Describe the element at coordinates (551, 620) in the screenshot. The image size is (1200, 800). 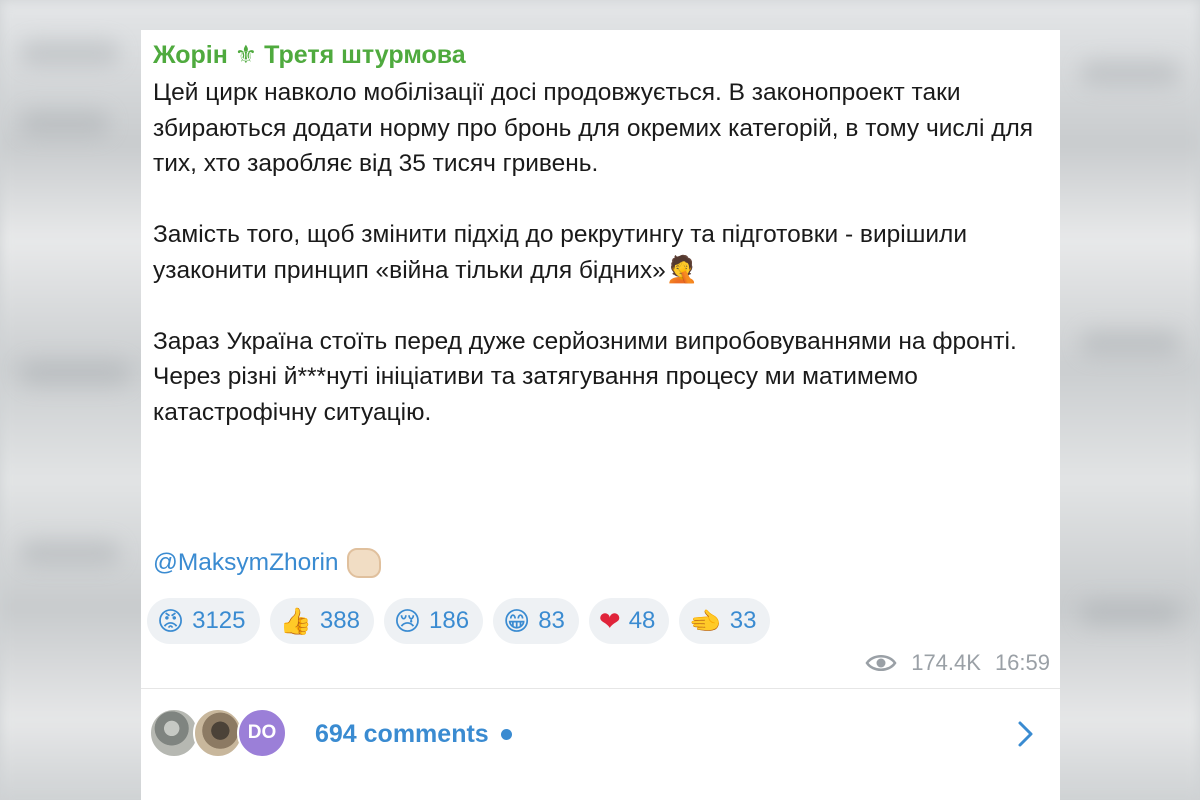
I see `reaction-count: 83` at that location.